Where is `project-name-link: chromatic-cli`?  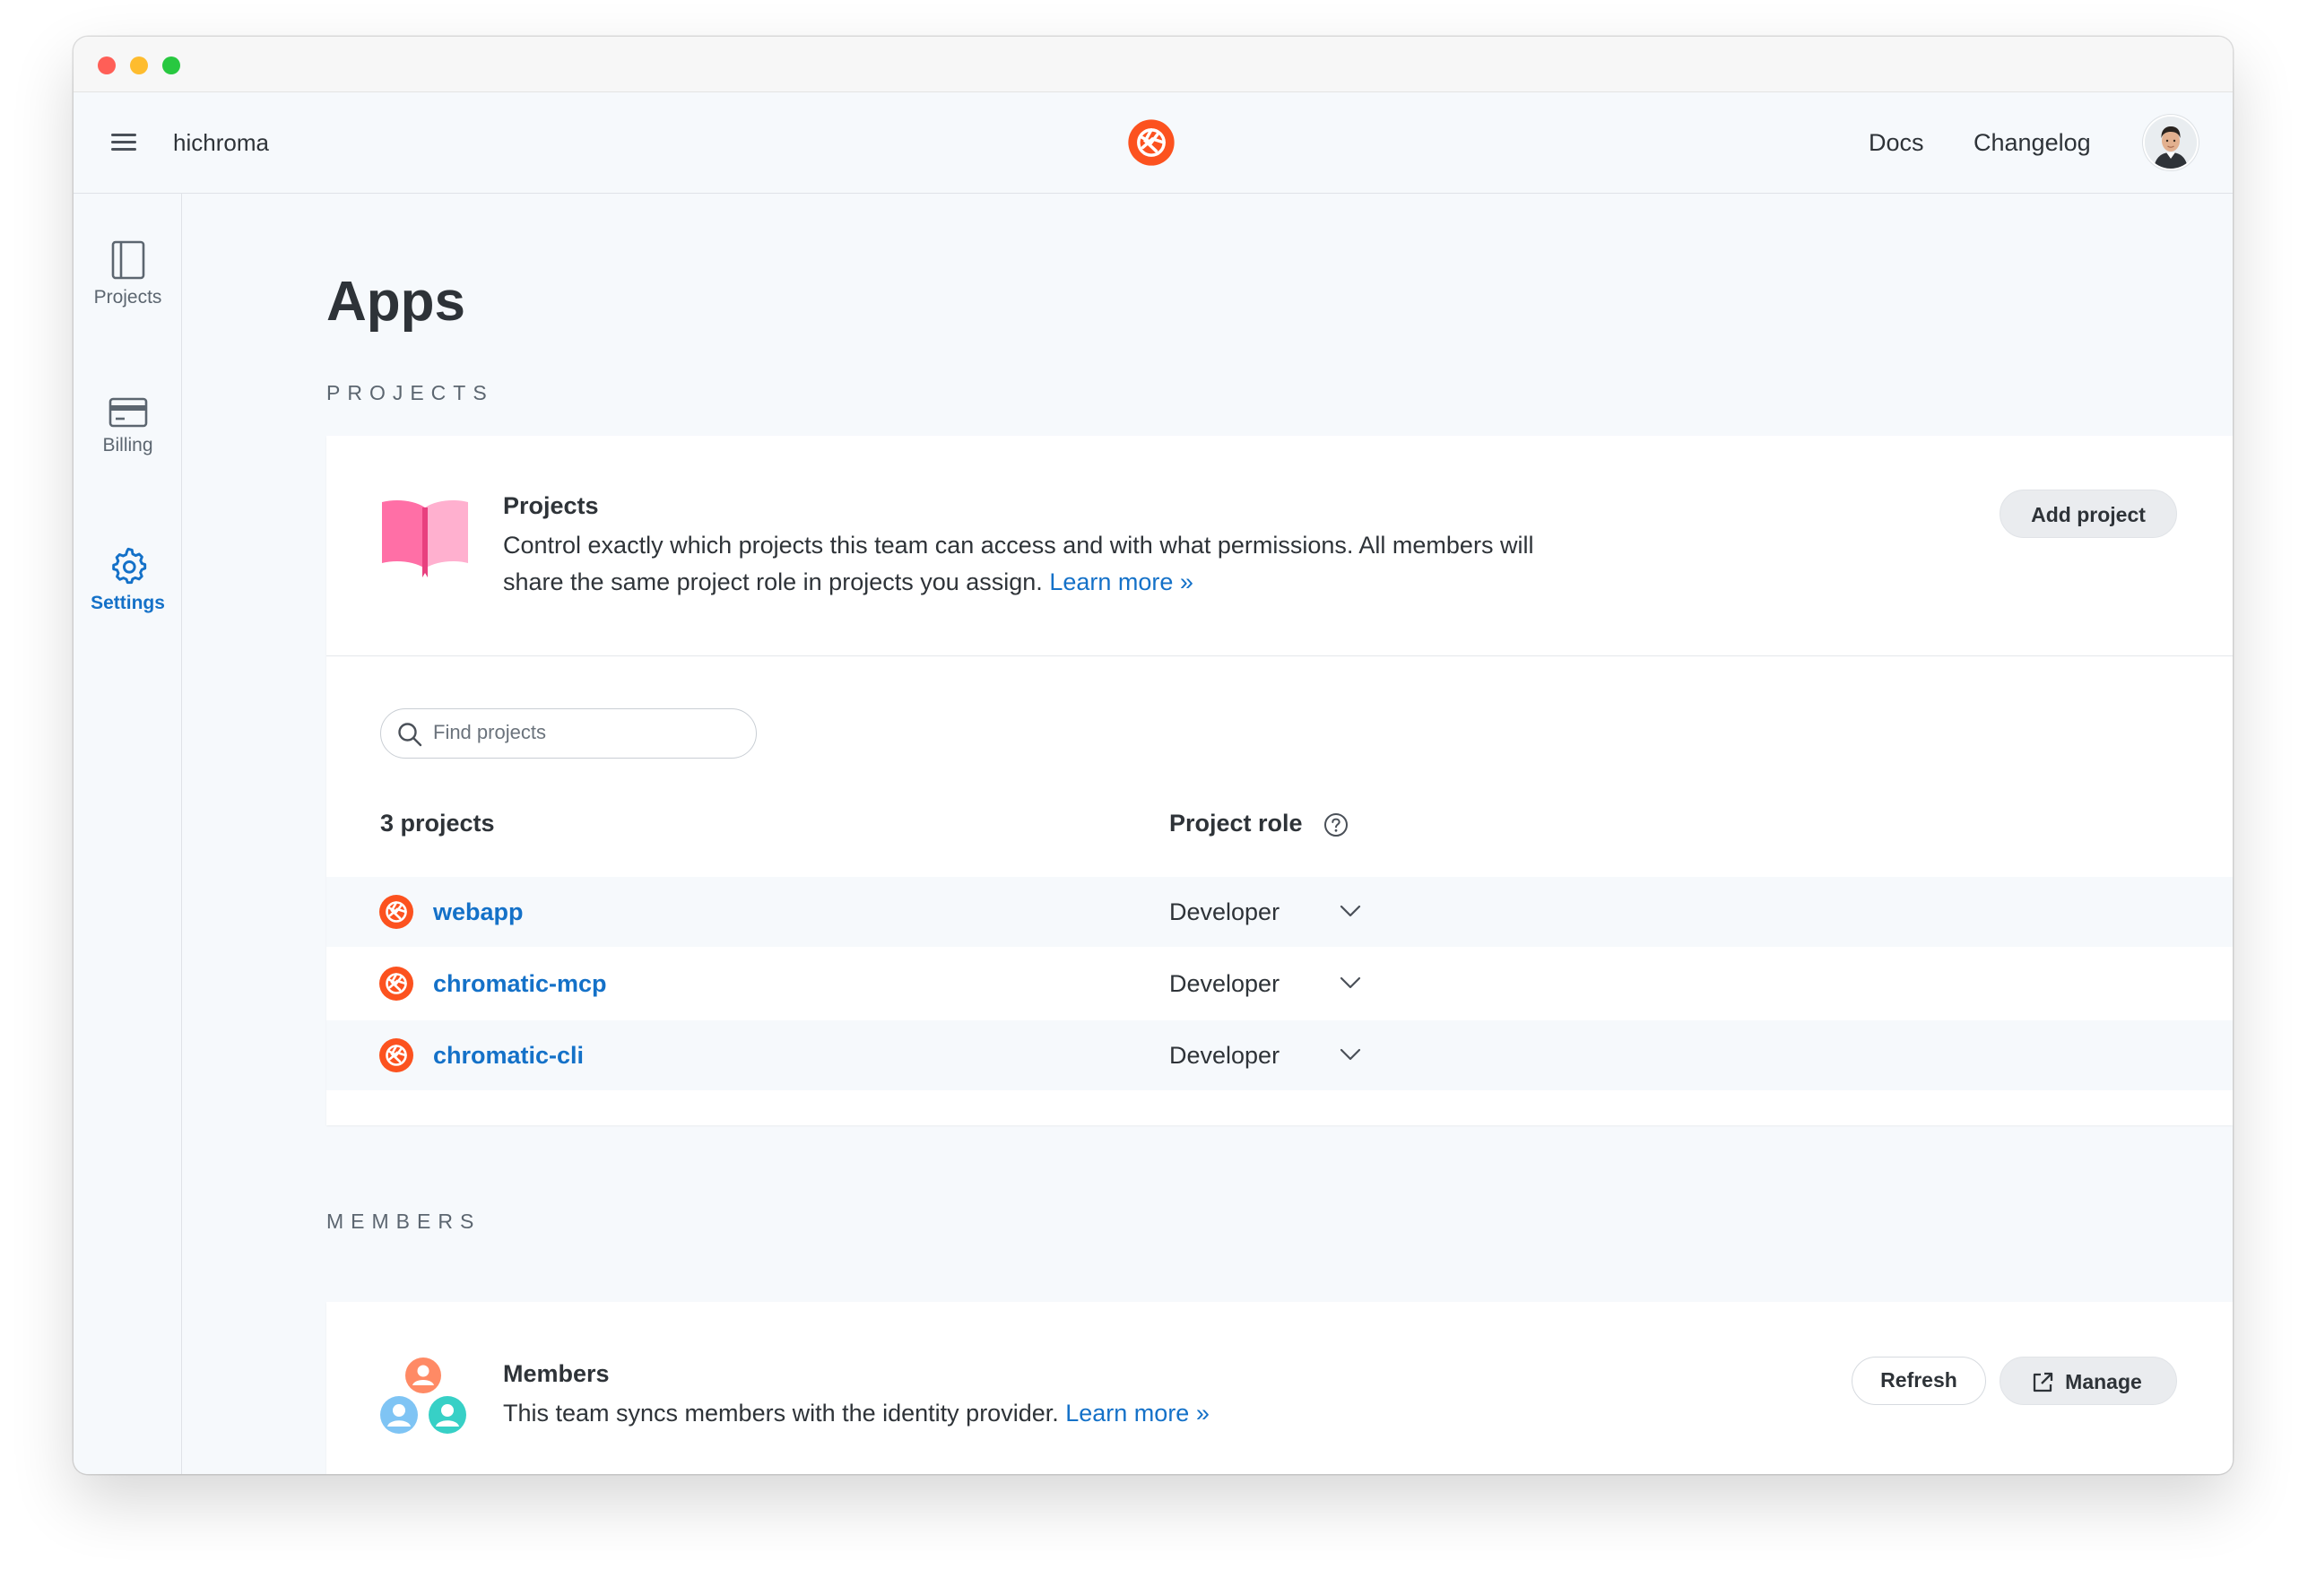
project-name-link: chromatic-cli is located at coordinates (509, 1055).